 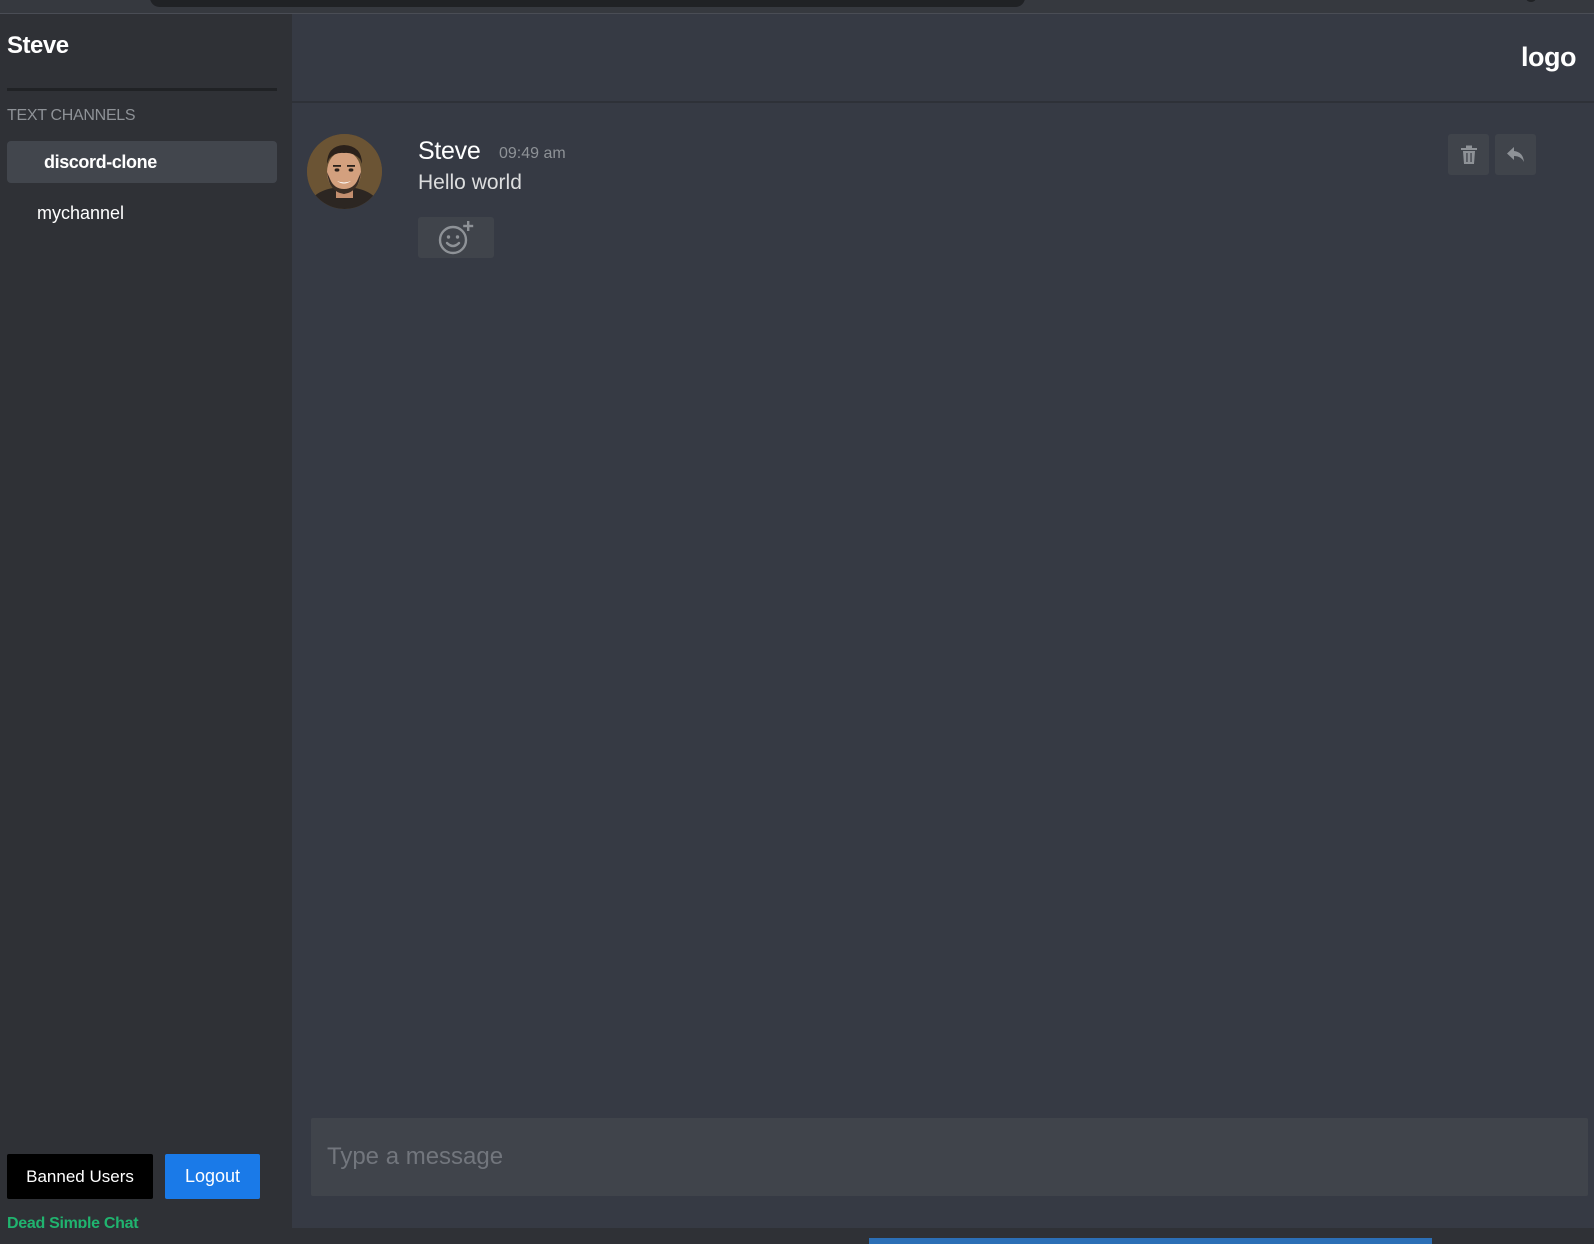 I want to click on message-timestamp: 09:49 am, so click(x=532, y=153).